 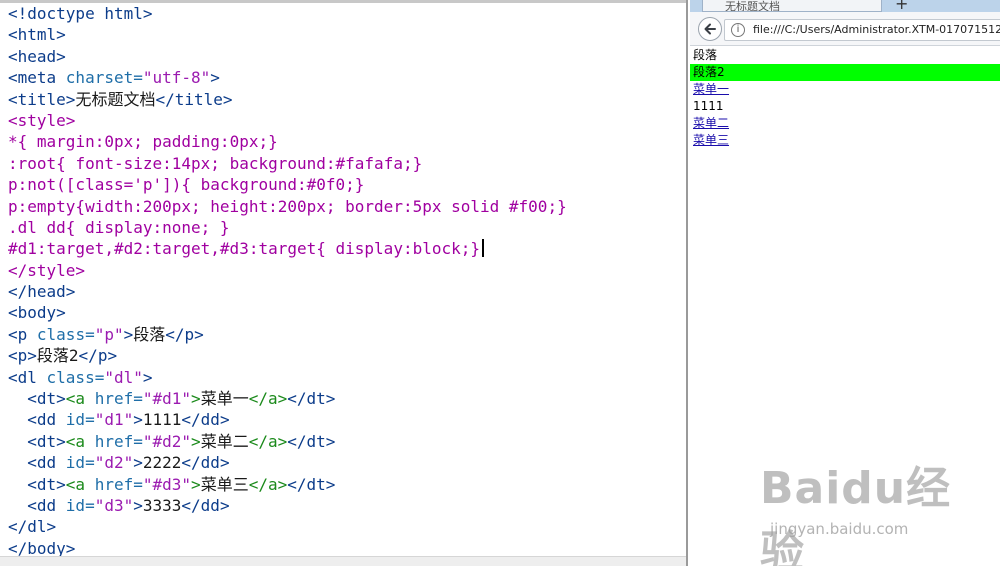 I want to click on code-token: </dd>, so click(x=205, y=505).